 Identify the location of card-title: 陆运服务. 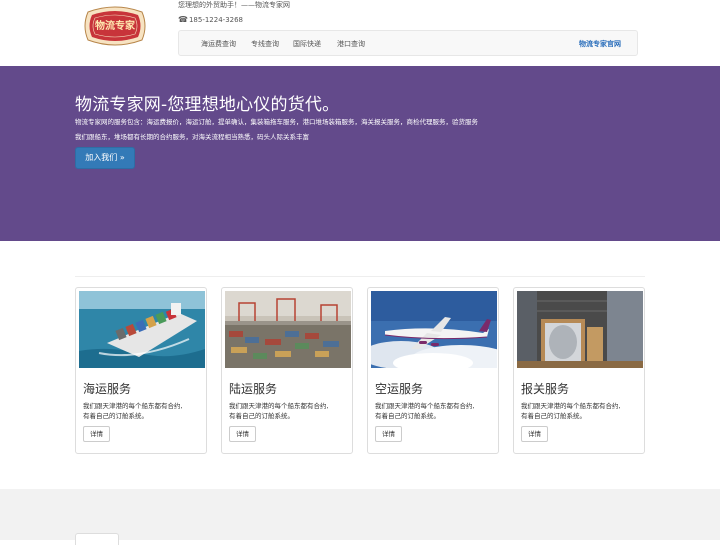
(253, 389).